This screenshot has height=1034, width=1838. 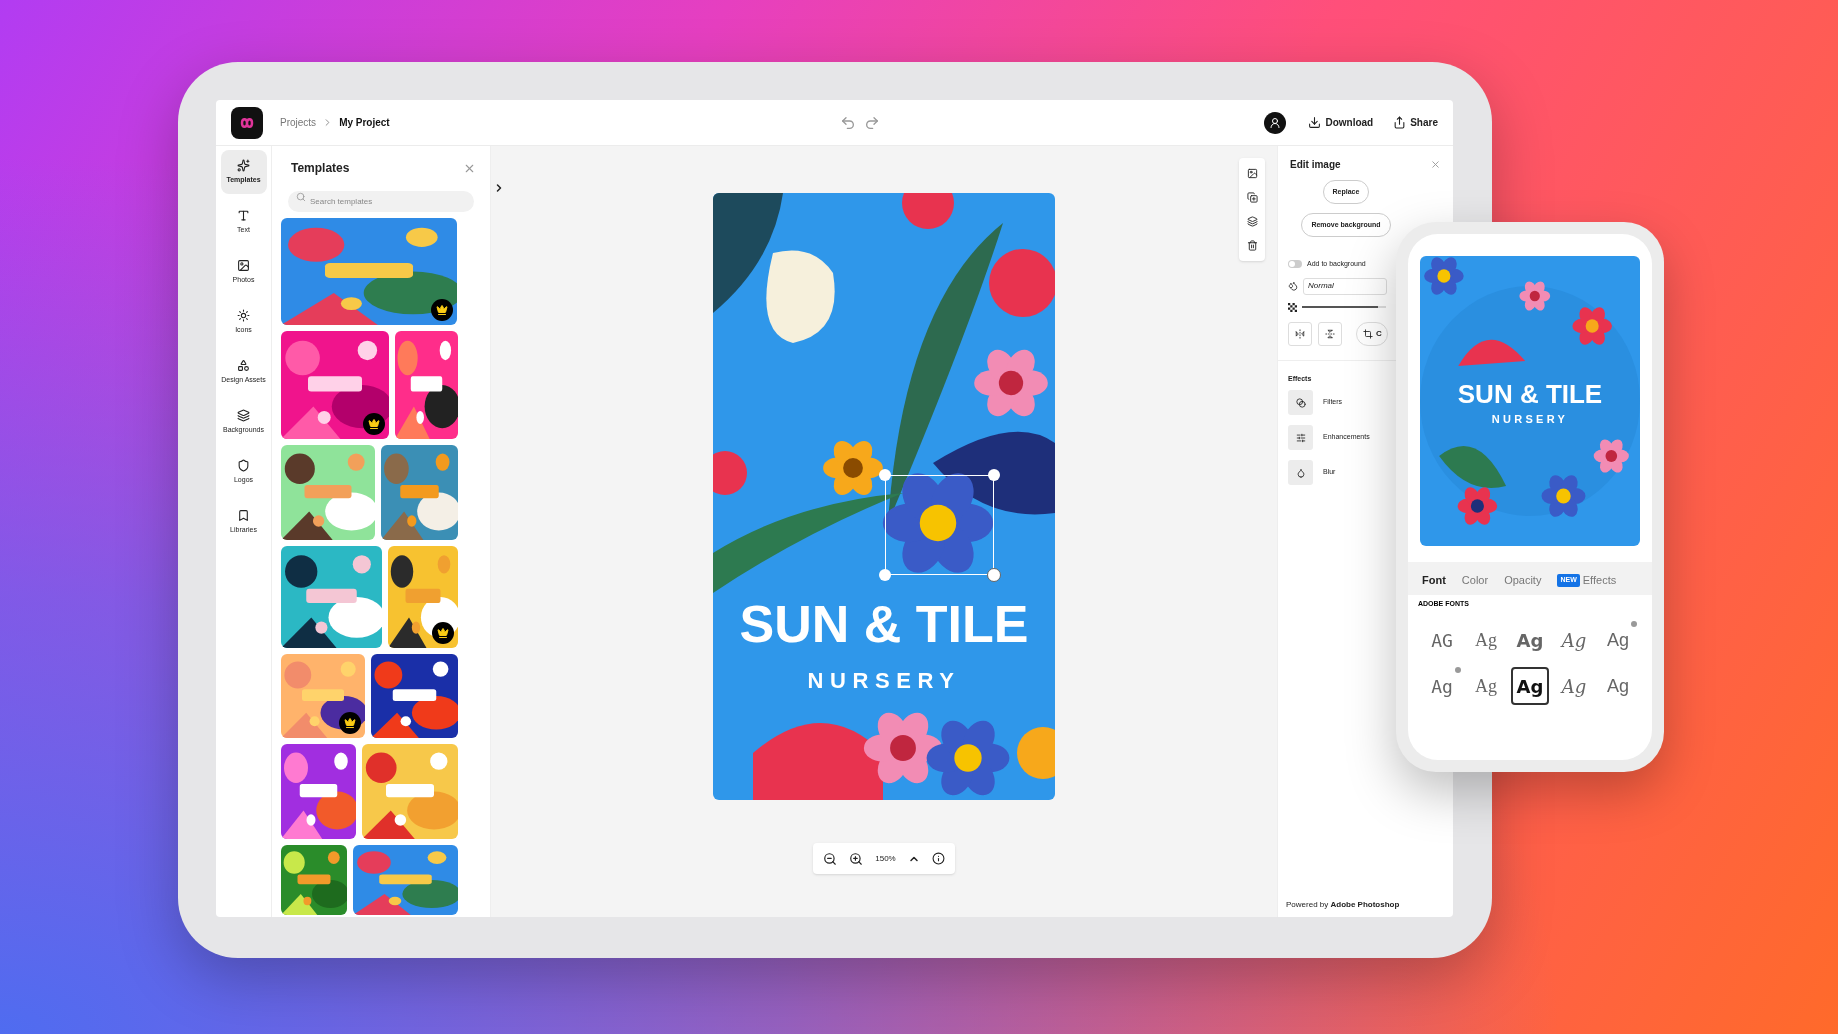 I want to click on checkerboard-icon, so click(x=1292, y=307).